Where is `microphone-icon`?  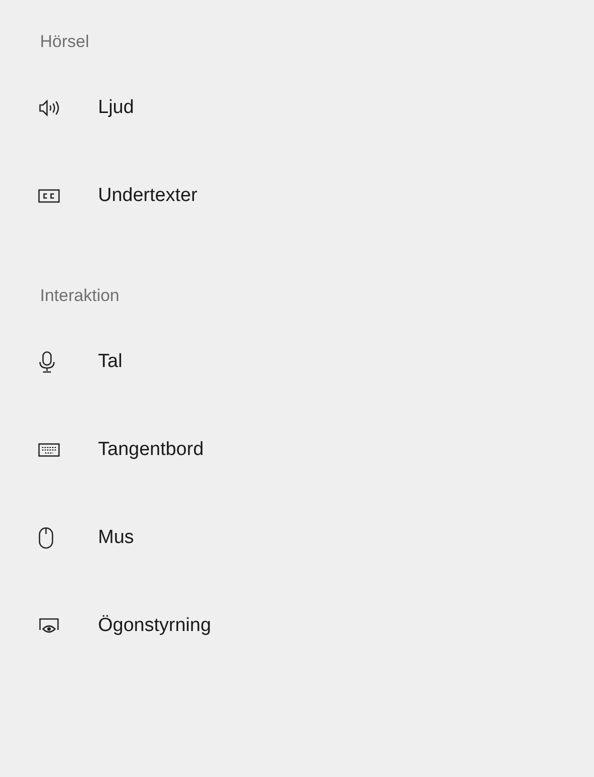 microphone-icon is located at coordinates (47, 362).